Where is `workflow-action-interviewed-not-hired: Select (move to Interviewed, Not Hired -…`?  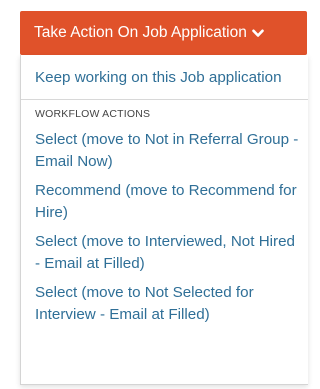 workflow-action-interviewed-not-hired: Select (move to Interviewed, Not Hired -… is located at coordinates (164, 253).